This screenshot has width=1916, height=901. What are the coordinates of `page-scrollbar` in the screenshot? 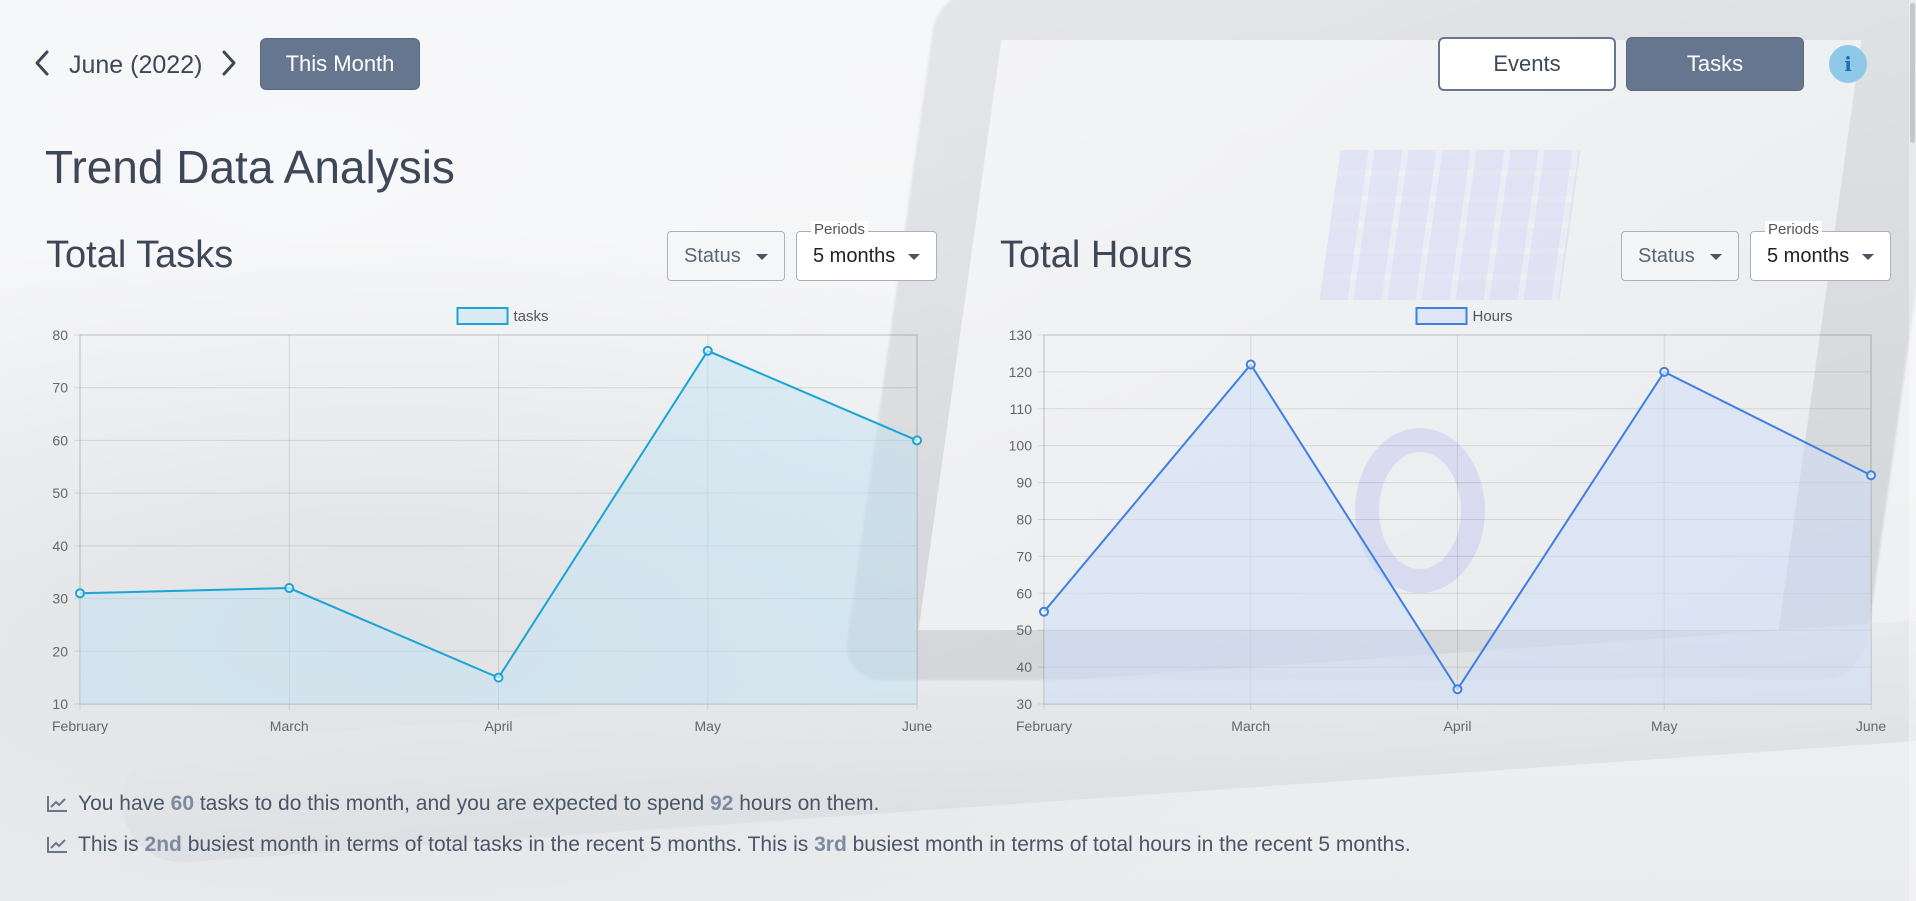 It's located at (1912, 450).